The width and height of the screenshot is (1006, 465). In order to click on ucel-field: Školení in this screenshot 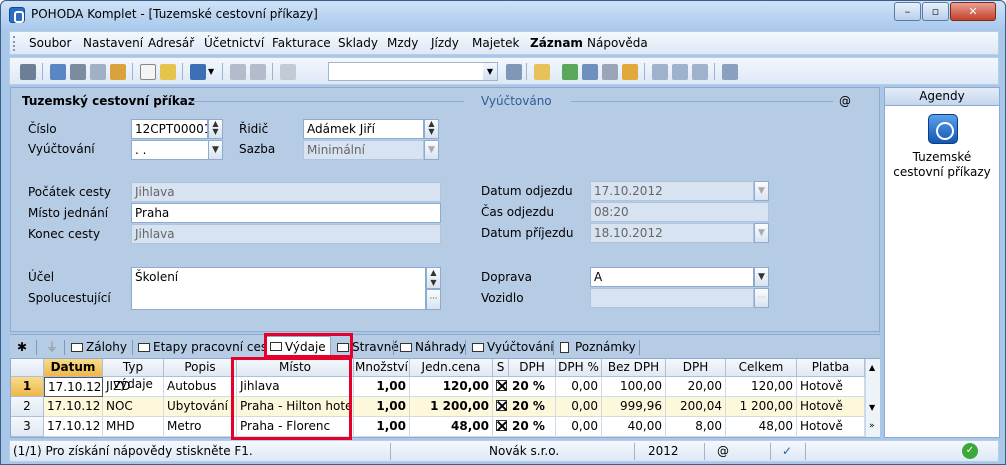, I will do `click(278, 288)`.